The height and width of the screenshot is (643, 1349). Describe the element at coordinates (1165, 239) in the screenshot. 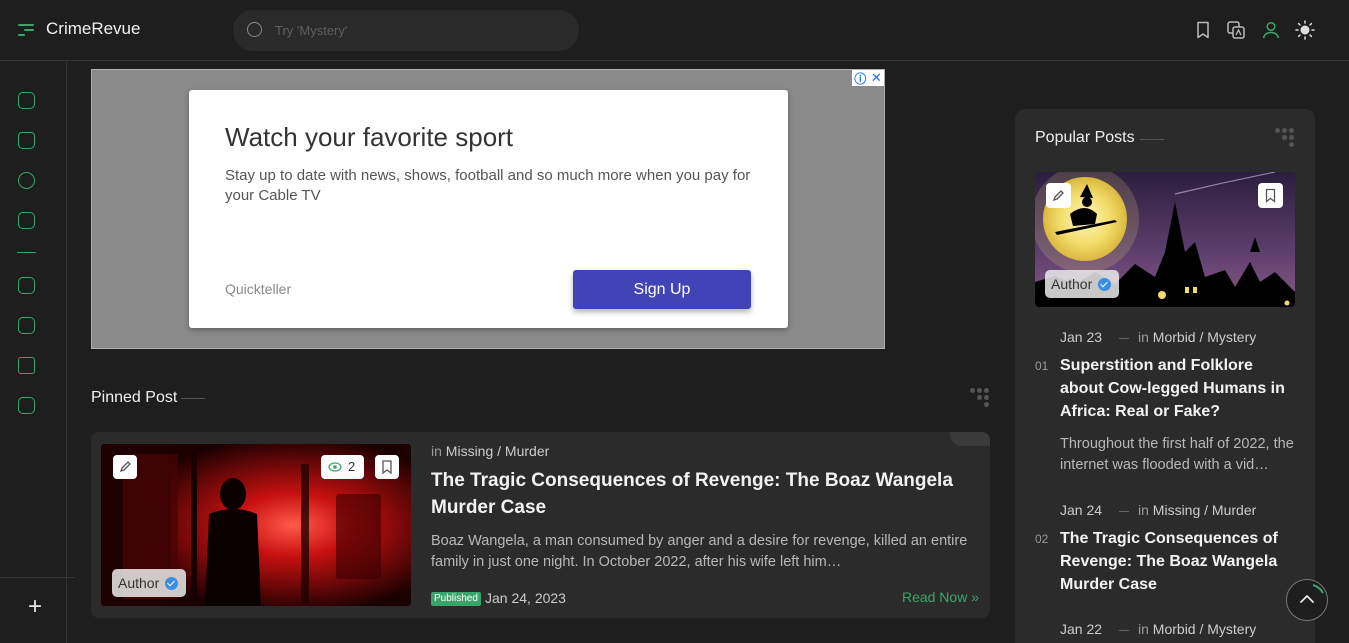

I see `popular-post-thumbnail: Author` at that location.